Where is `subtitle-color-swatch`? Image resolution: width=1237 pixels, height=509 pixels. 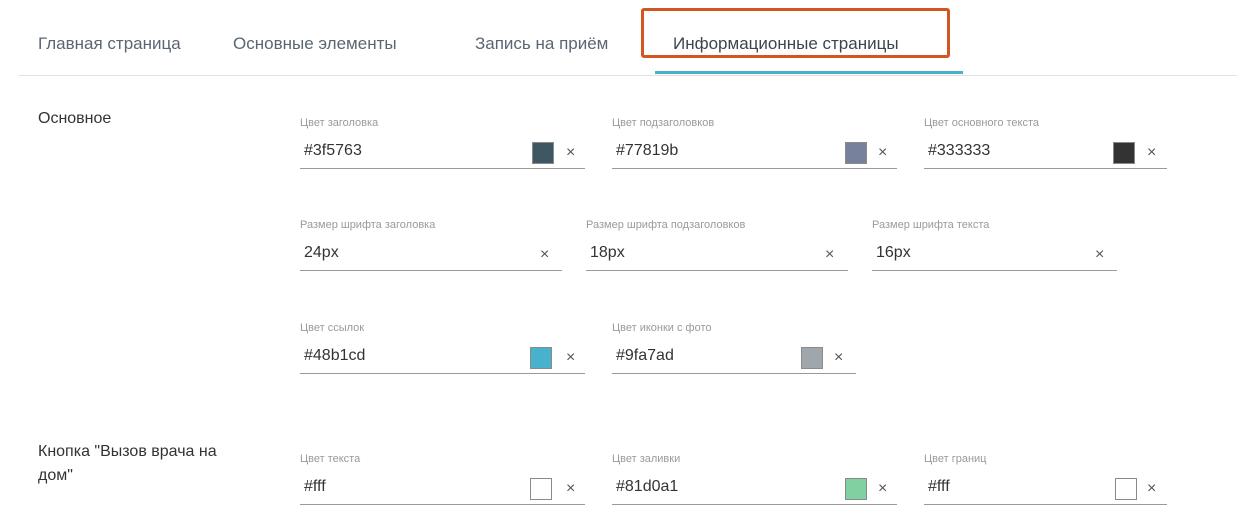 subtitle-color-swatch is located at coordinates (856, 153).